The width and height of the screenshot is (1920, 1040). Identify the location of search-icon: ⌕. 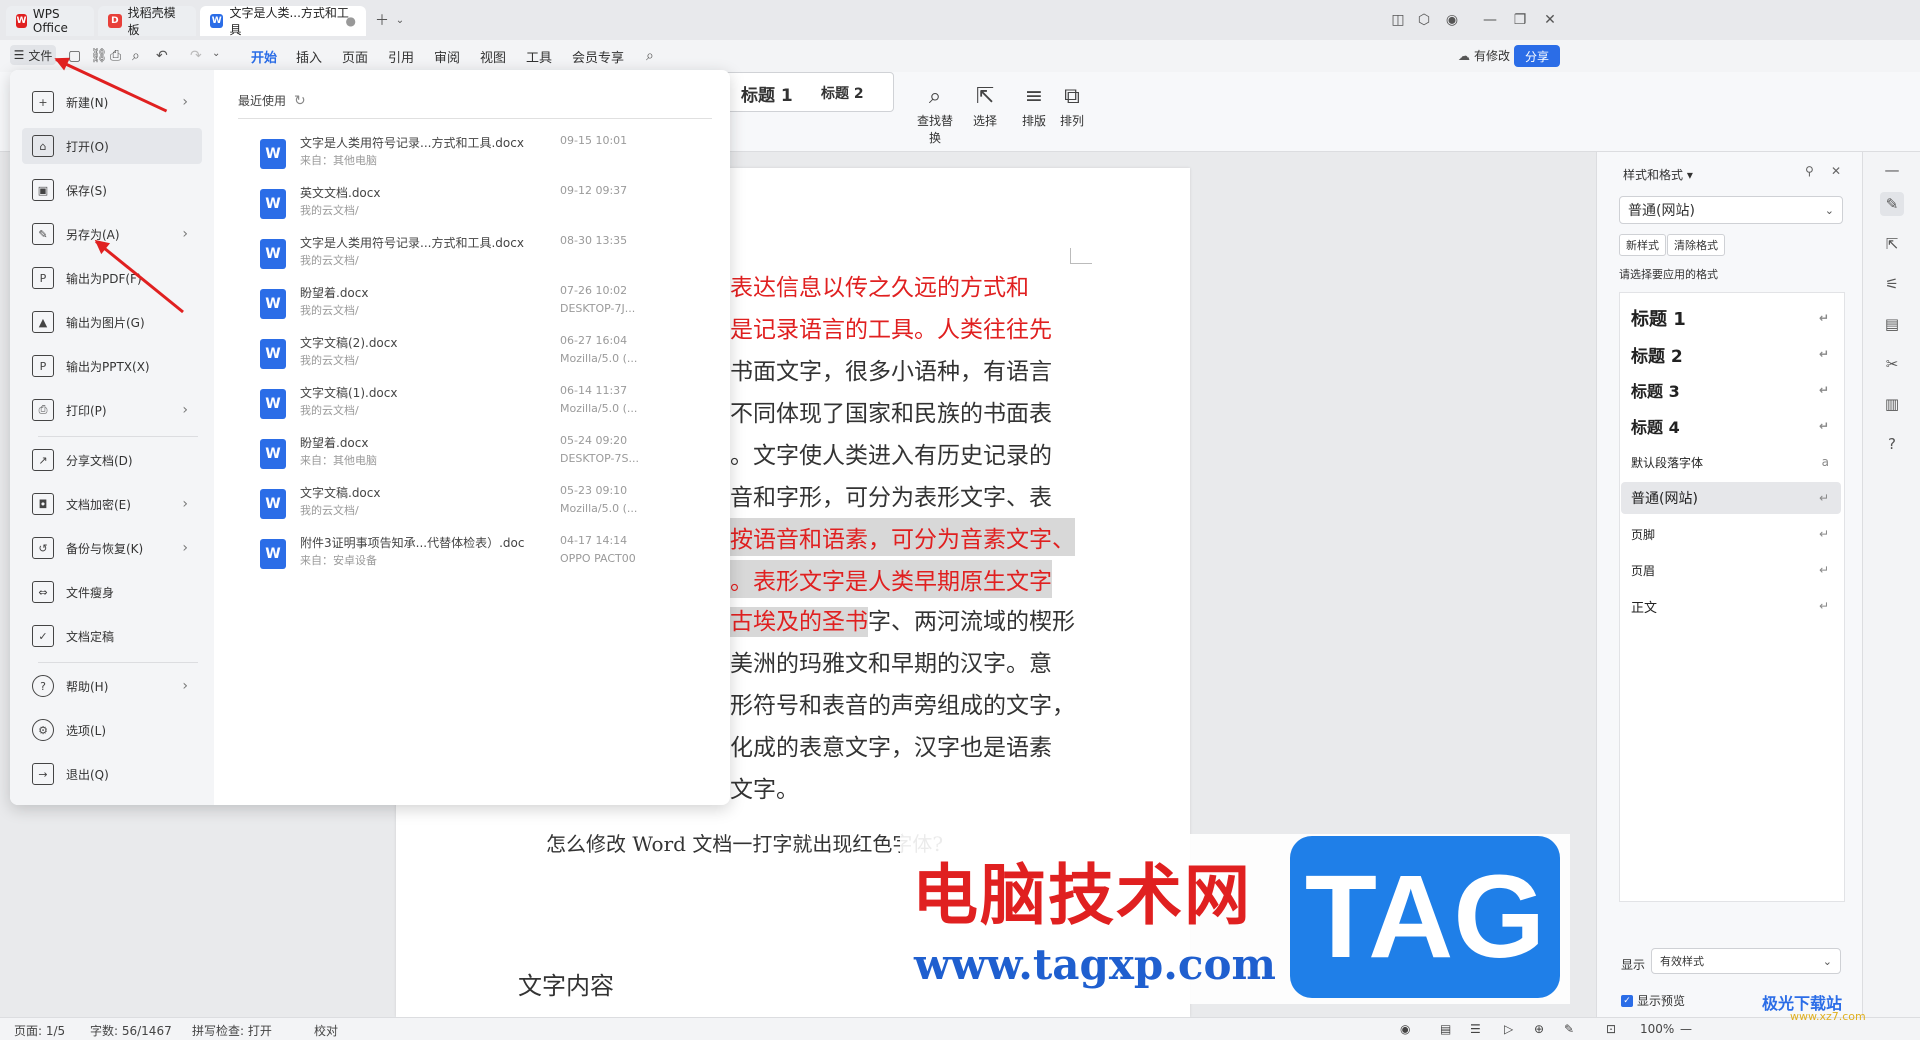
(650, 56).